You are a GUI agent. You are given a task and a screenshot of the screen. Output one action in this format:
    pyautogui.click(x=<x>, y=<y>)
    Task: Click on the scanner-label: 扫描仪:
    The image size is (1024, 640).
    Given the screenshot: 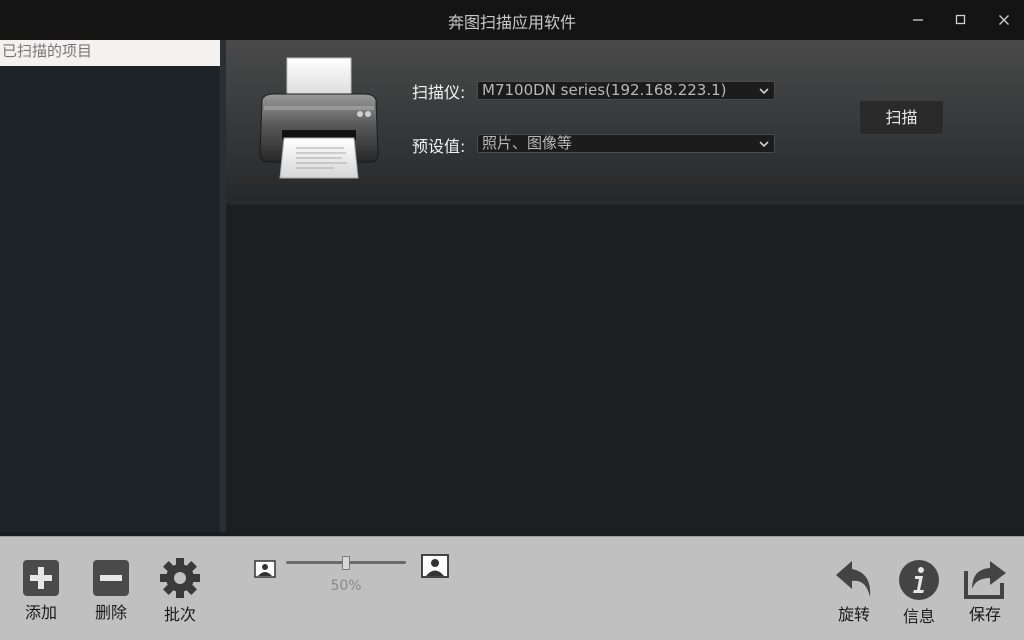 What is the action you would take?
    pyautogui.click(x=439, y=92)
    